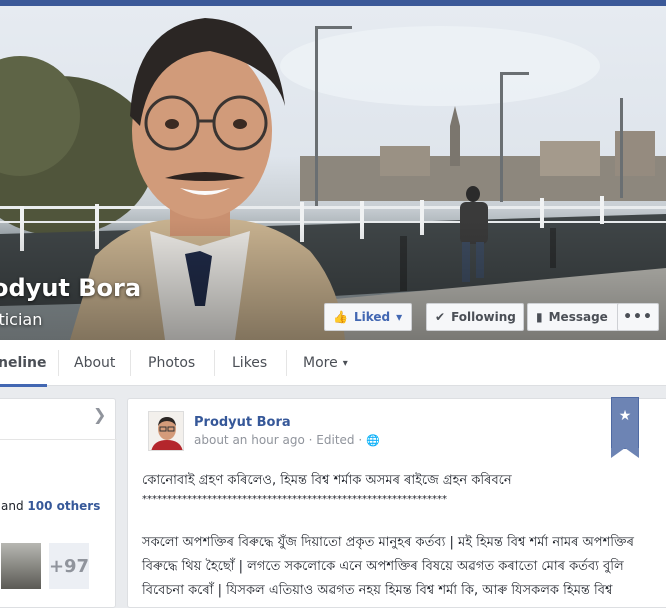  I want to click on chevron-right-icon: ❯, so click(99, 414).